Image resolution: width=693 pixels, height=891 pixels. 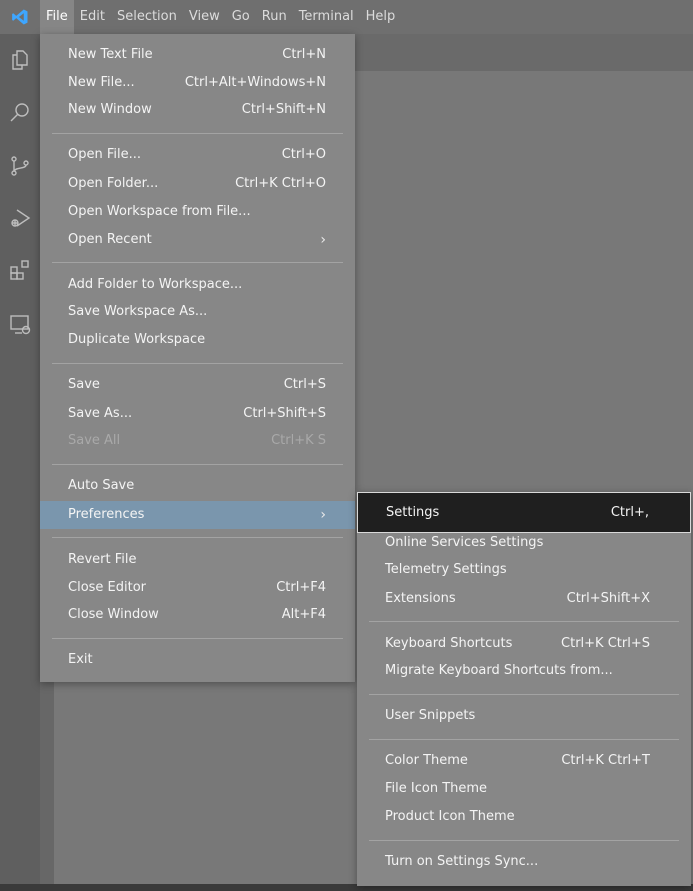 What do you see at coordinates (524, 570) in the screenshot?
I see `menu-item-telemetry-settings: Telemetry Settings` at bounding box center [524, 570].